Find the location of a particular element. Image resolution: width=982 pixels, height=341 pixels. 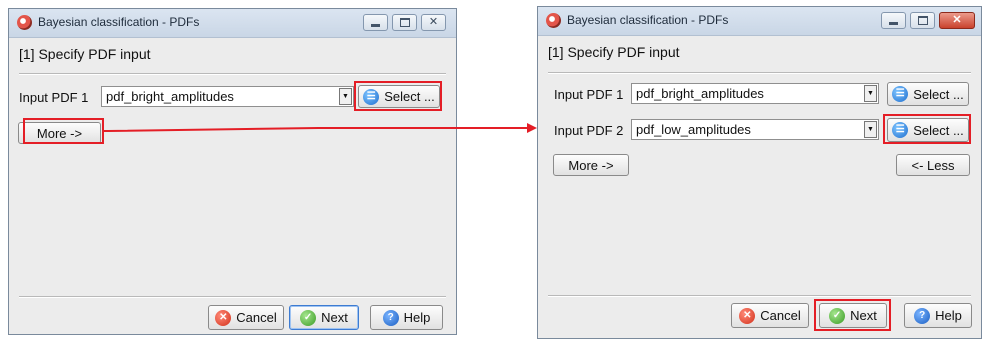

arrow-head is located at coordinates (532, 128).